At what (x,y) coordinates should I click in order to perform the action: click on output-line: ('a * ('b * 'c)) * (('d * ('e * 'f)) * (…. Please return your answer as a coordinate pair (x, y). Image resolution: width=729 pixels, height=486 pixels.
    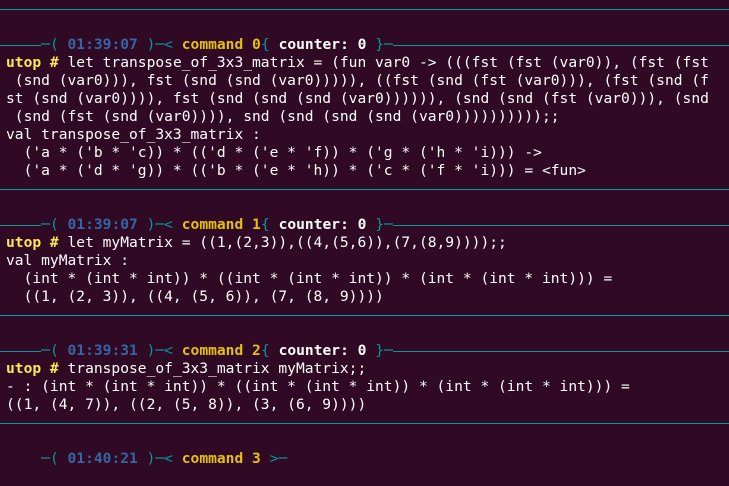
    Looking at the image, I should click on (274, 152).